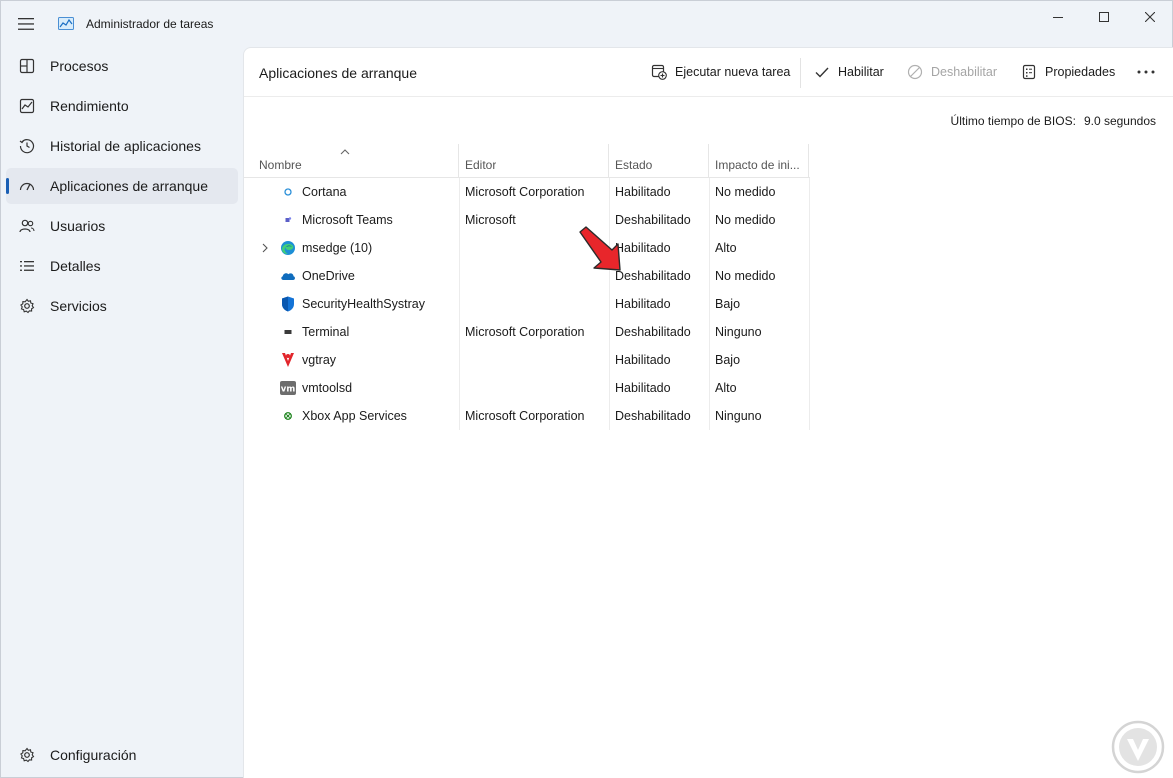 This screenshot has height=778, width=1173. Describe the element at coordinates (586, 24) in the screenshot. I see `title-bar: Administrador de tareas` at that location.